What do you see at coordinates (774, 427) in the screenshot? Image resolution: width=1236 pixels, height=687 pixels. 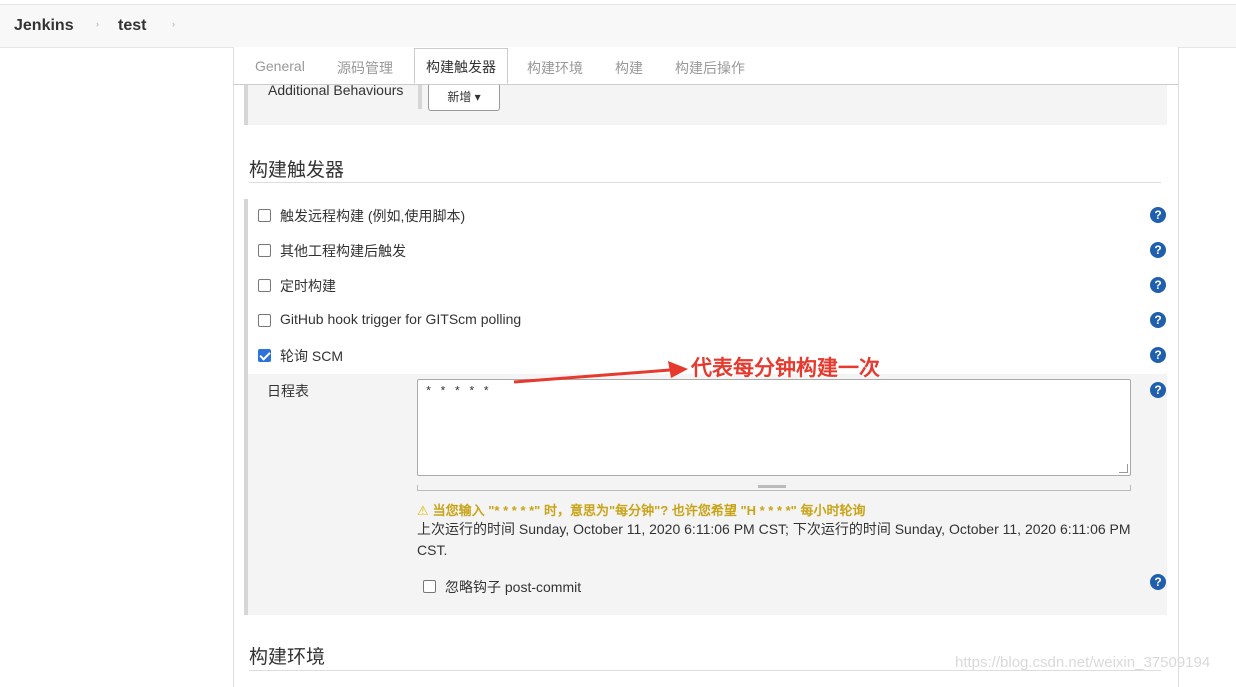 I see `schedule-textarea: * * * * *` at bounding box center [774, 427].